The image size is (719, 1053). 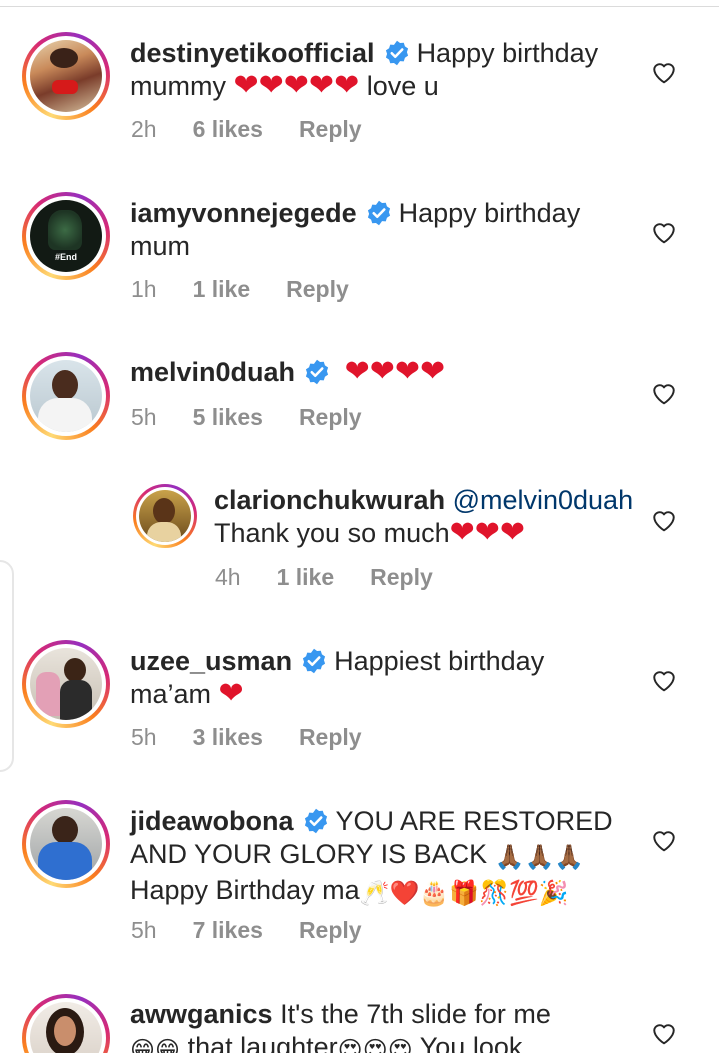 What do you see at coordinates (252, 53) in the screenshot?
I see `comment-username: destinyetikoofficial` at bounding box center [252, 53].